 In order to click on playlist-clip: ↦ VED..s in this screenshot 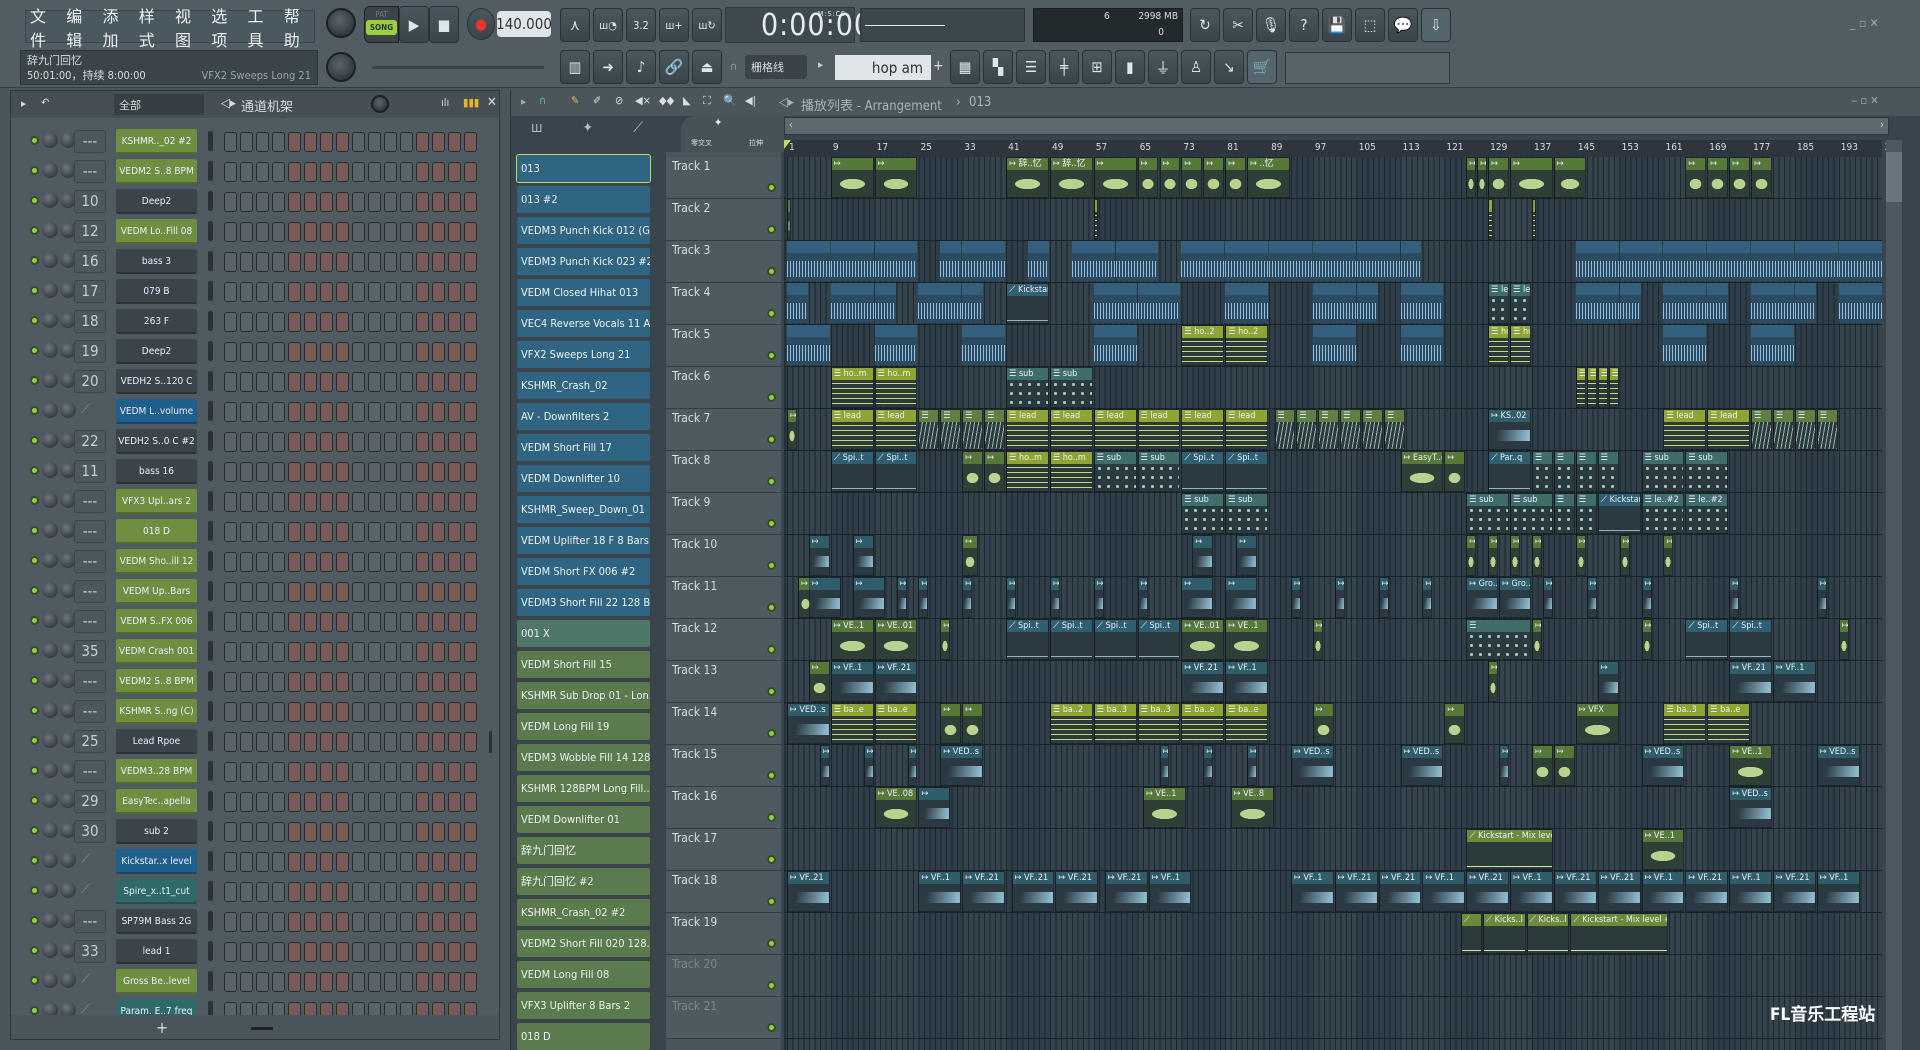, I will do `click(1312, 765)`.